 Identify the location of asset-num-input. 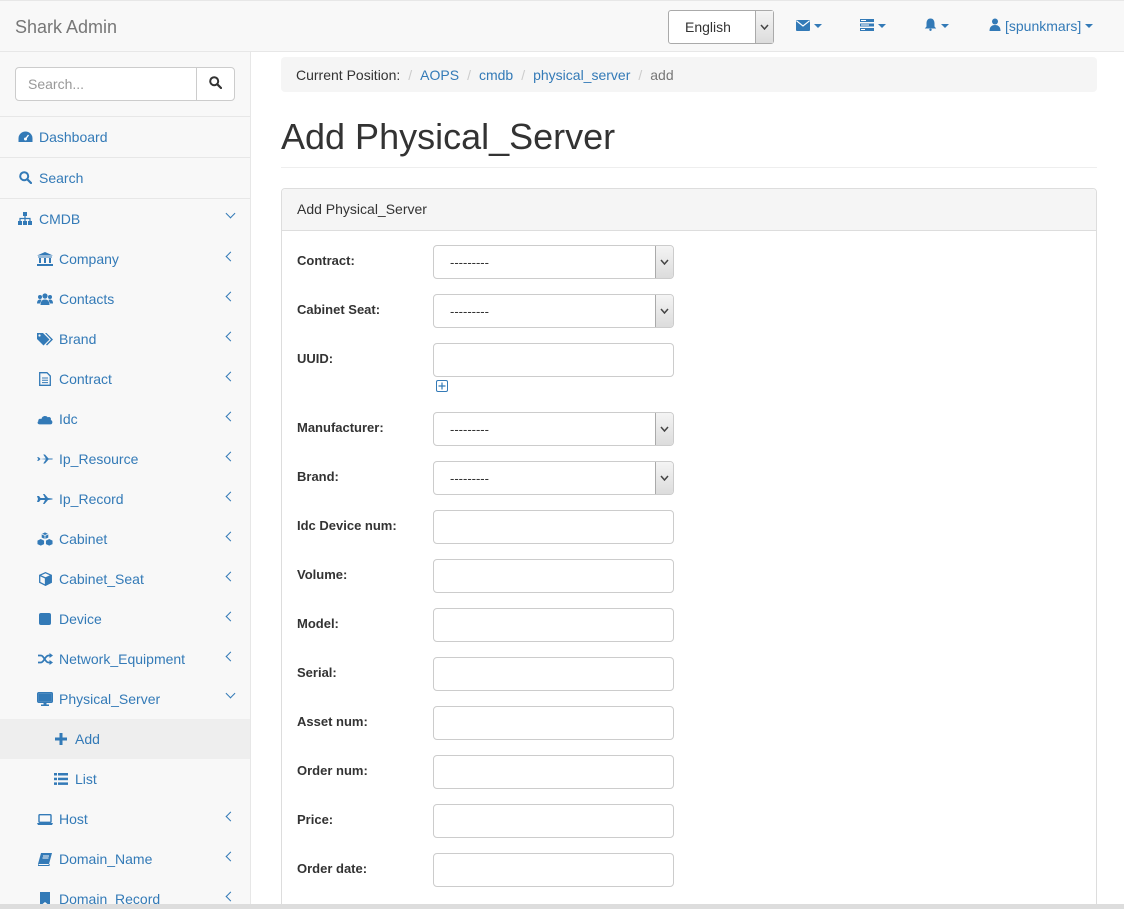
(553, 723).